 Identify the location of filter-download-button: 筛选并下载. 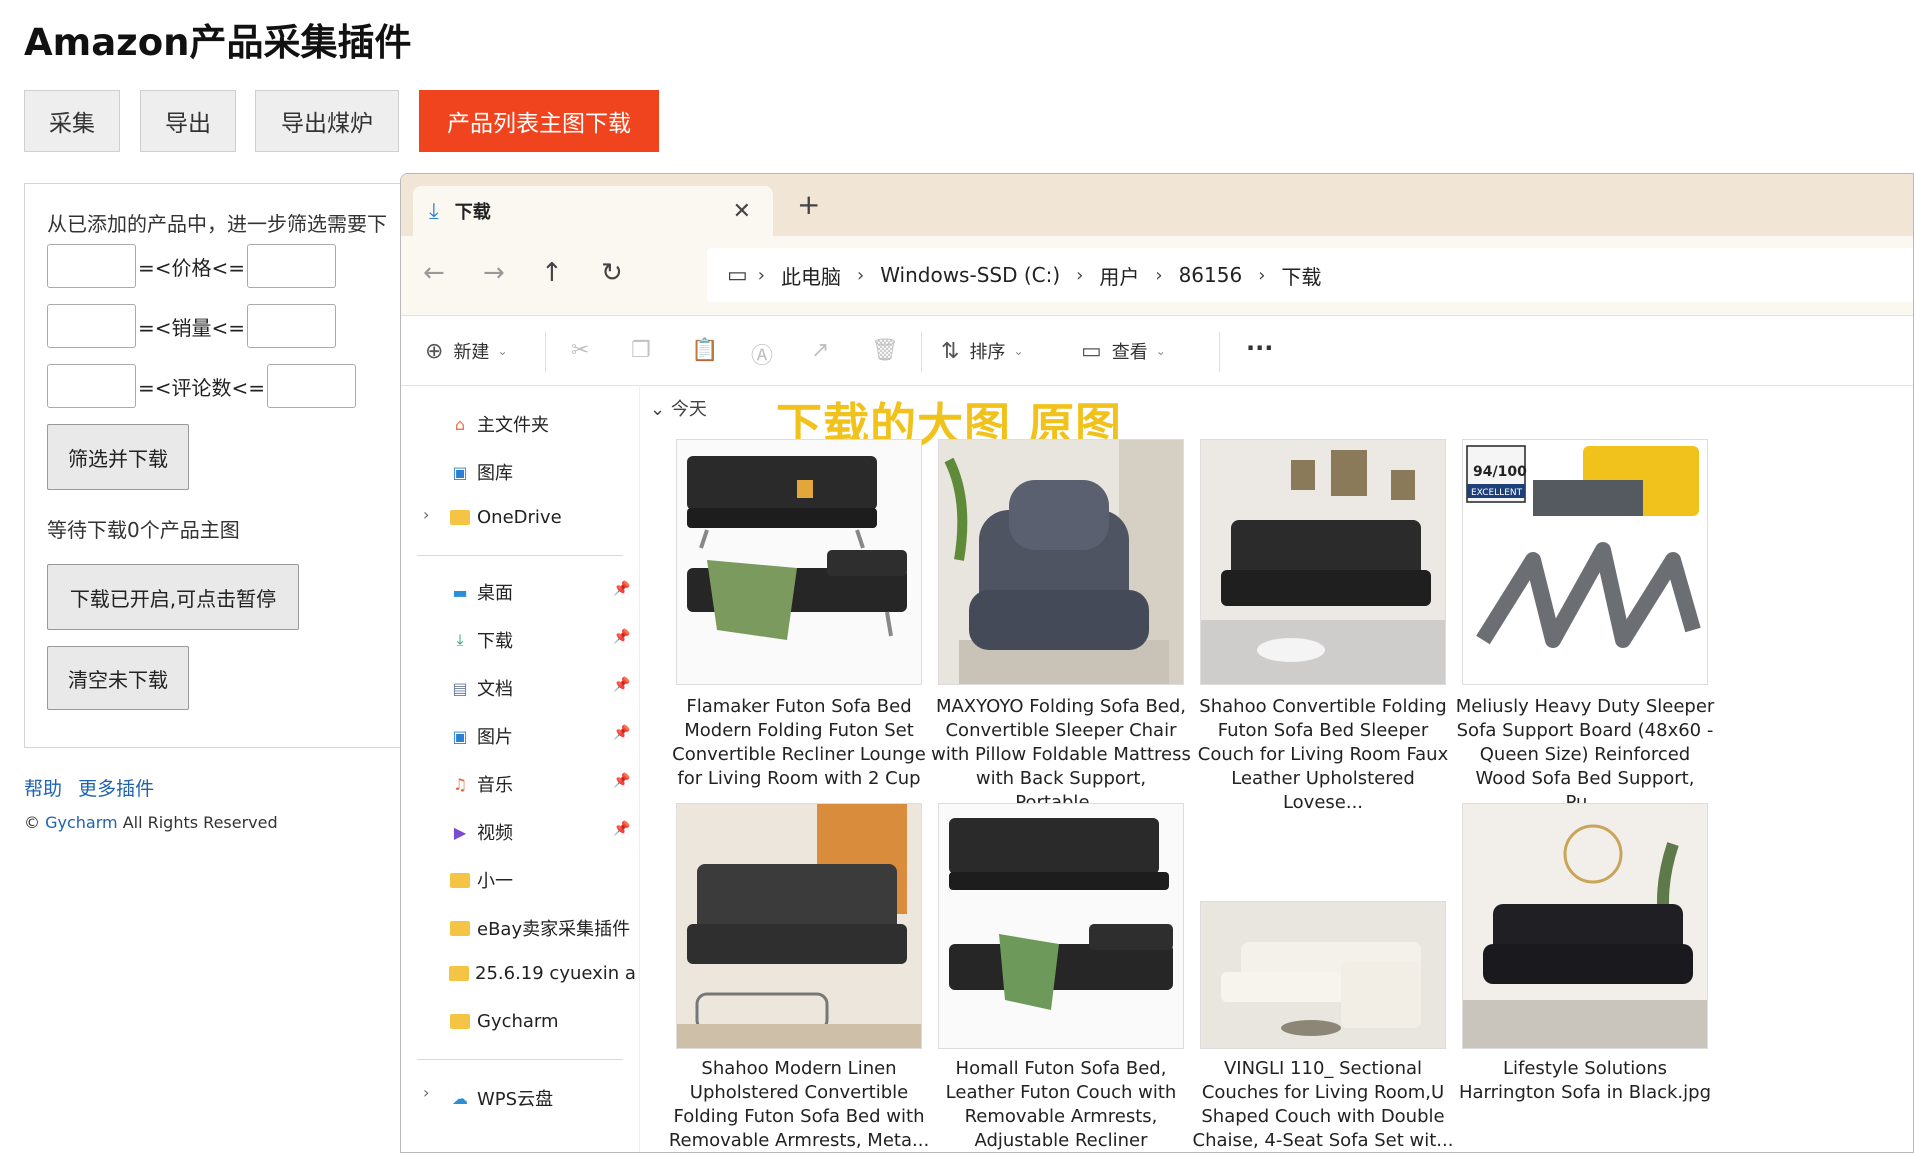
(118, 457).